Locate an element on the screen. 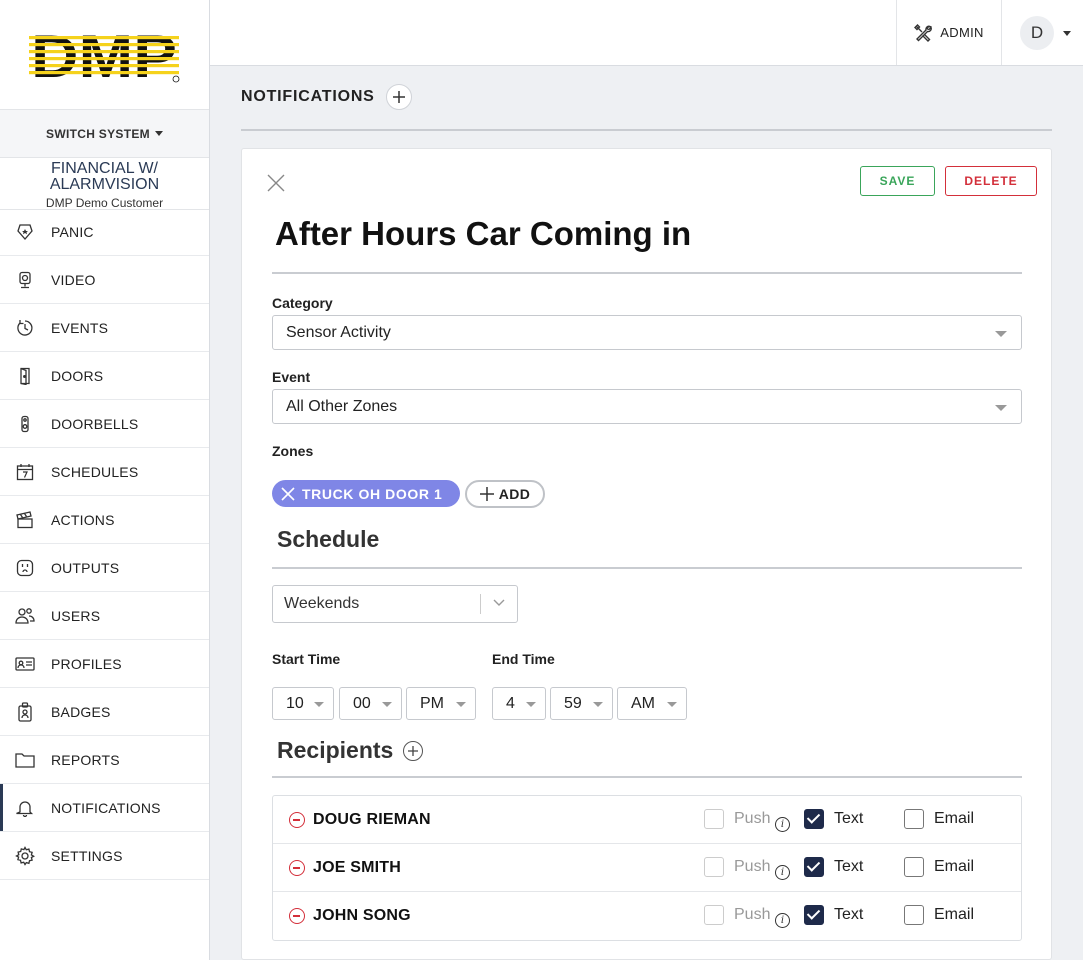 The image size is (1083, 960). svg-text: DMP is located at coordinates (104, 55).